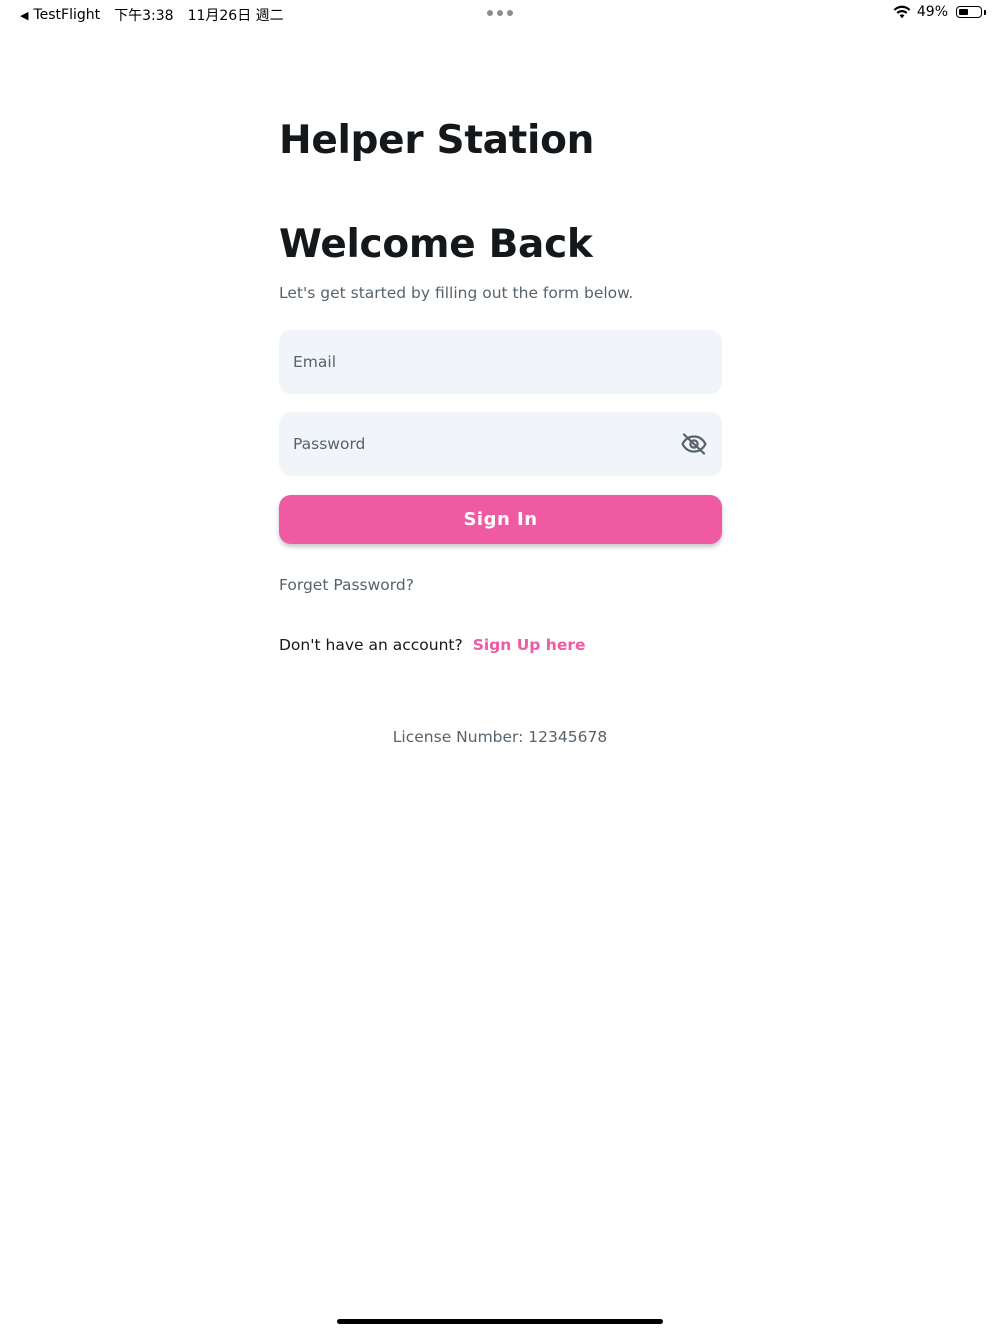  What do you see at coordinates (529, 645) in the screenshot?
I see `sign-up-link: Sign Up here` at bounding box center [529, 645].